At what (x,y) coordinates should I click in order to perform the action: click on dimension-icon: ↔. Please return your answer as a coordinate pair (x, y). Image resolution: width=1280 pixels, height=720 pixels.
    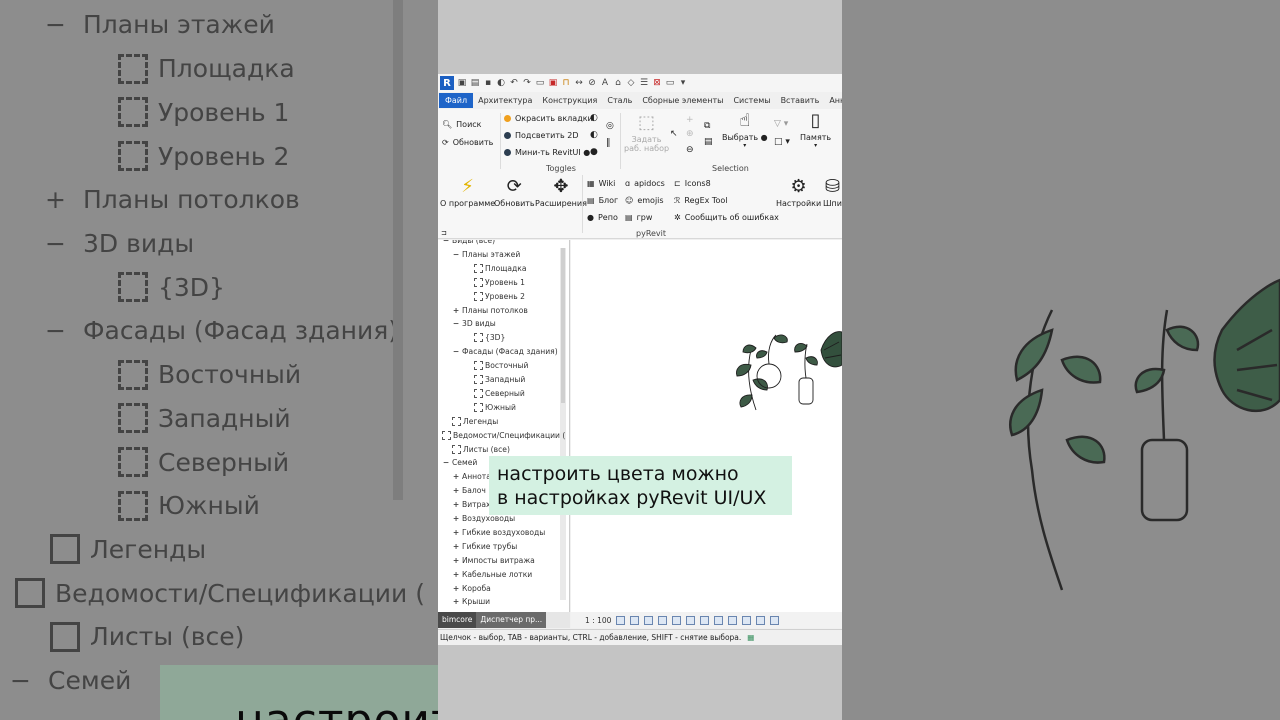
    Looking at the image, I should click on (579, 83).